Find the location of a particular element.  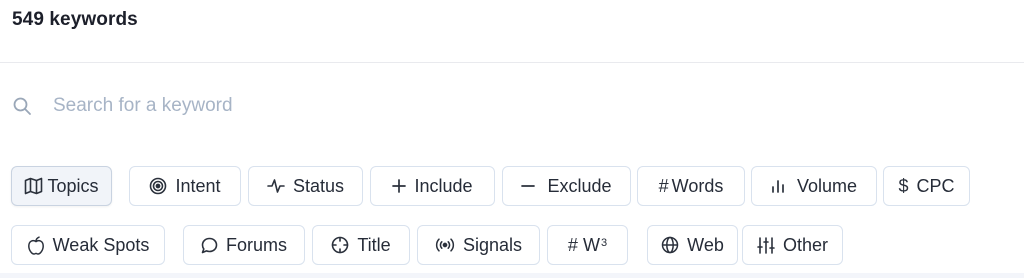

activity-icon is located at coordinates (276, 186).